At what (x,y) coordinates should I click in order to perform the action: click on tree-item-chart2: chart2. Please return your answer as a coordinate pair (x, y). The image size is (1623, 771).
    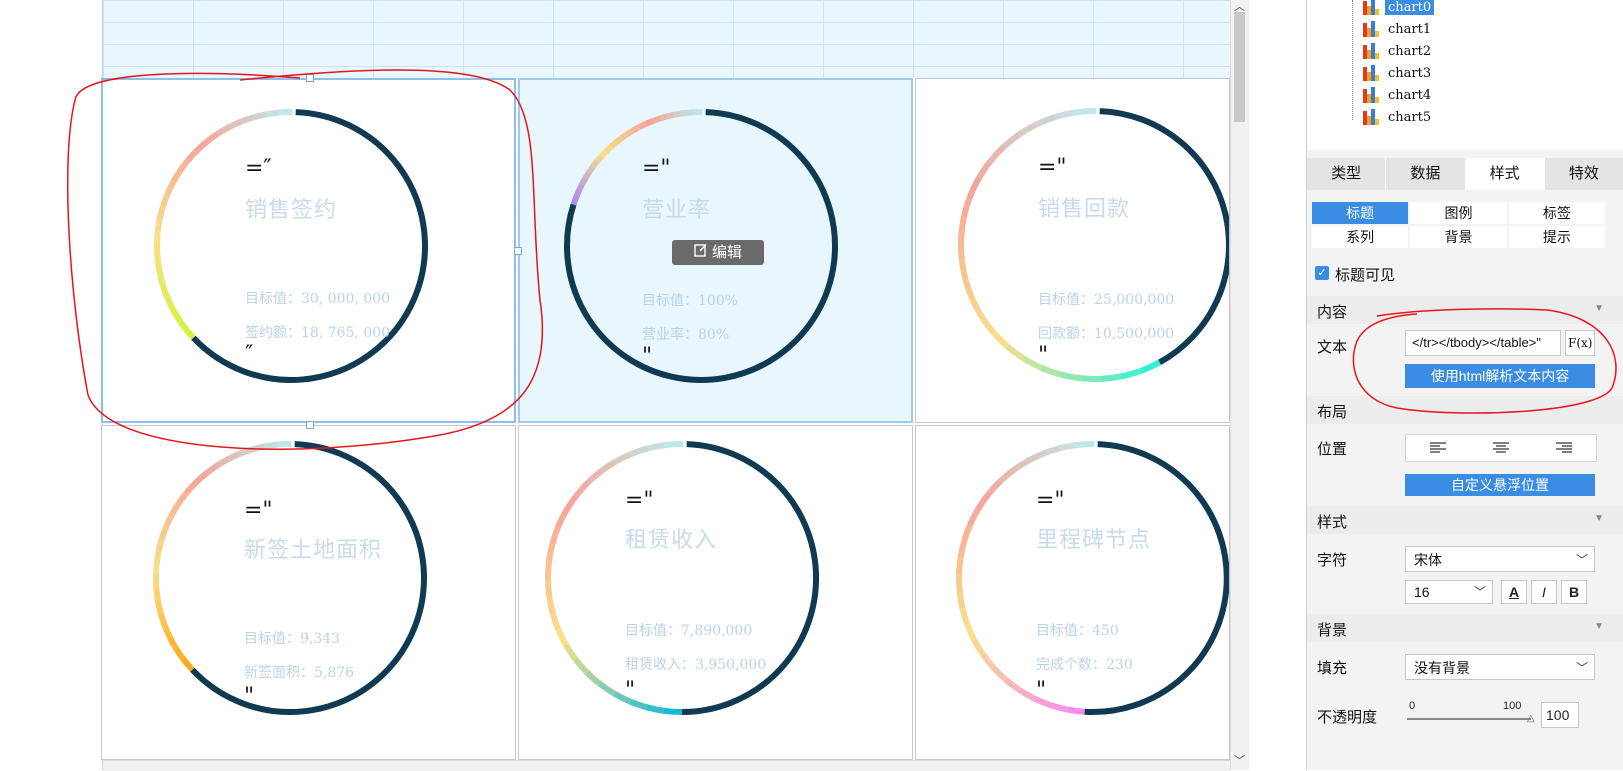
    Looking at the image, I should click on (1398, 51).